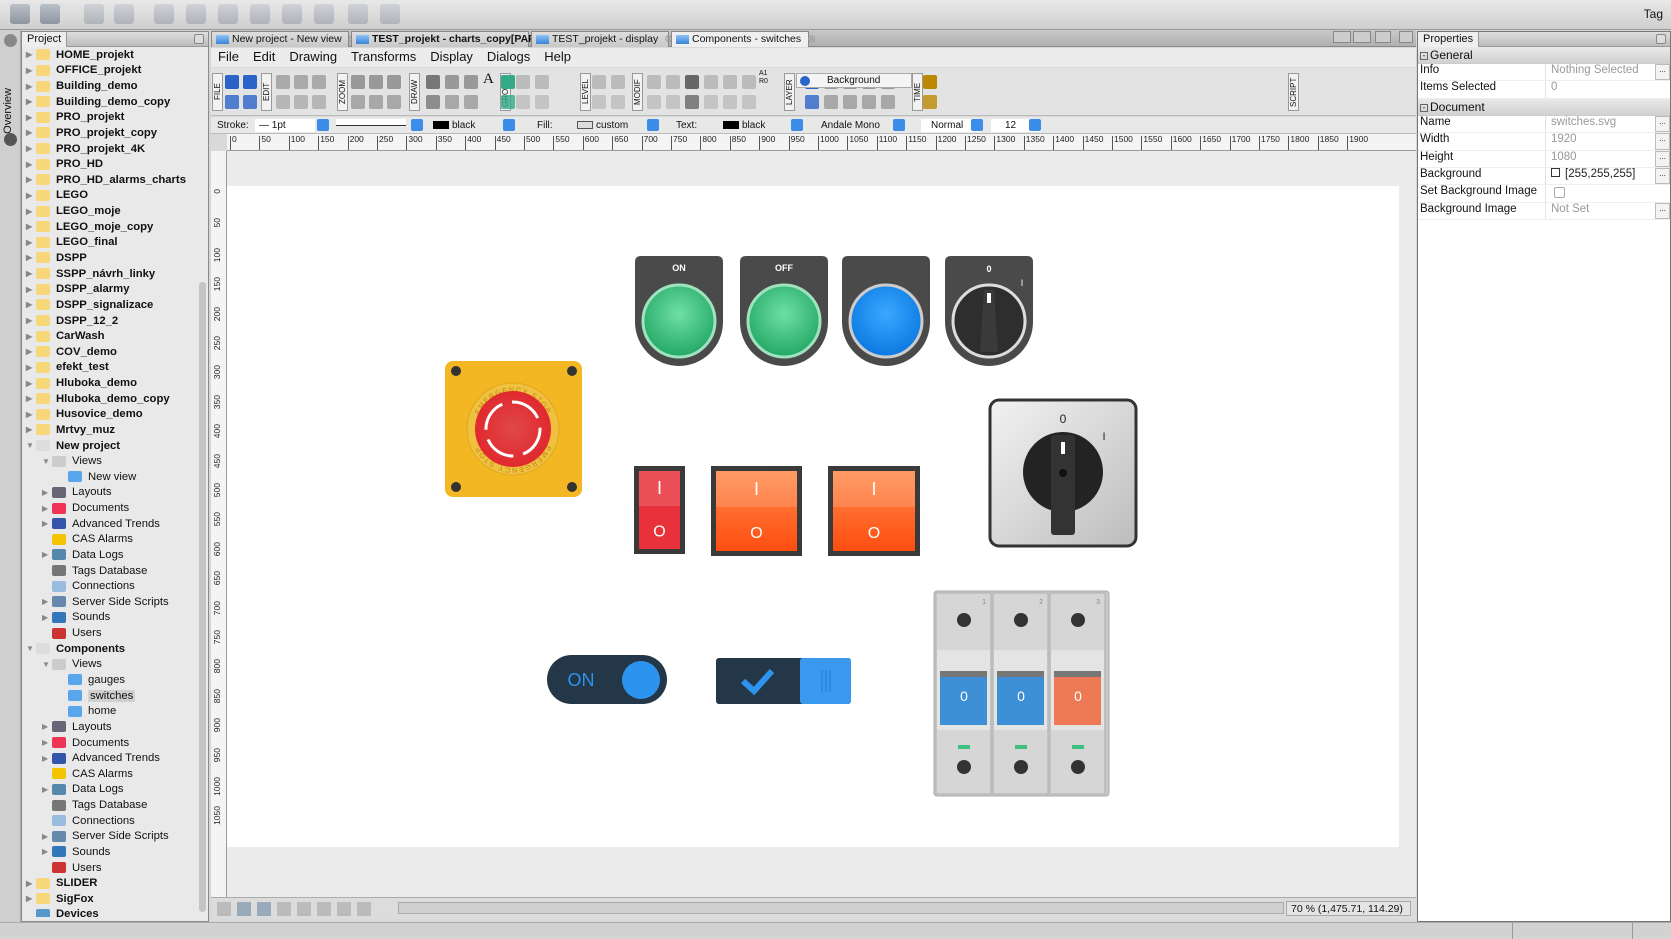 The width and height of the screenshot is (1671, 939). Describe the element at coordinates (542, 102) in the screenshot. I see `ungroup-alt-icon` at that location.